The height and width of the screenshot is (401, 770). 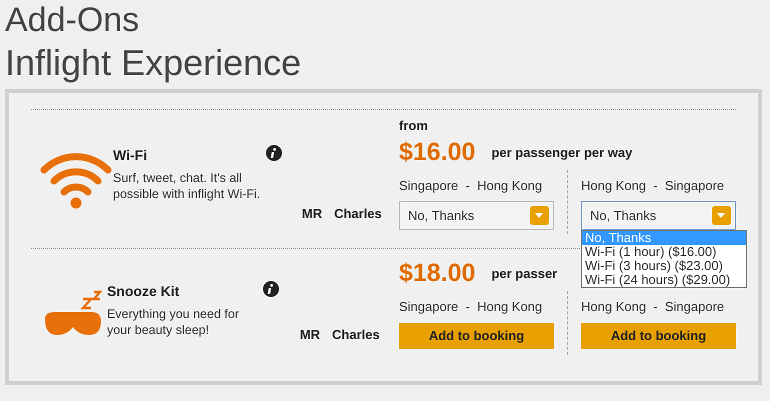 What do you see at coordinates (130, 155) in the screenshot?
I see `addon-title: Wi-Fi` at bounding box center [130, 155].